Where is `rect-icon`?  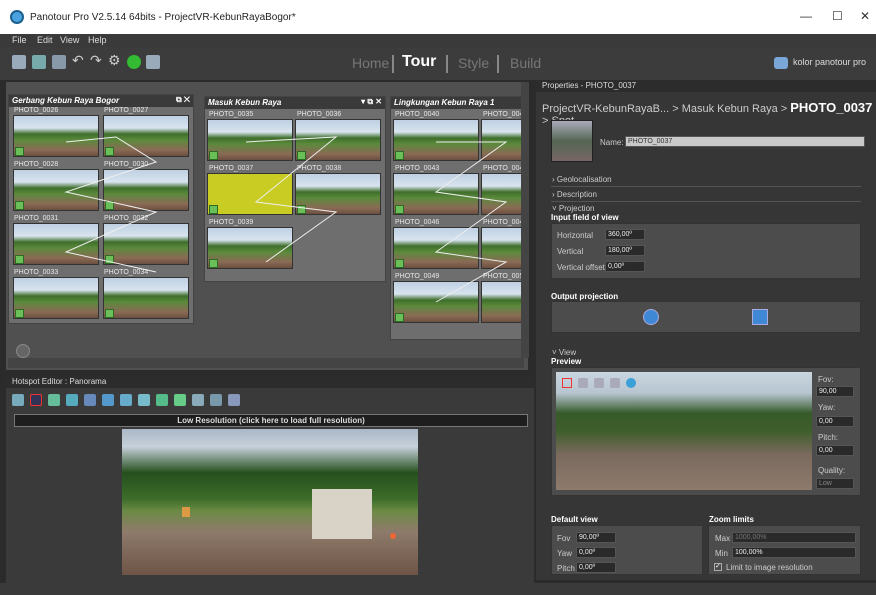
rect-icon is located at coordinates (567, 383).